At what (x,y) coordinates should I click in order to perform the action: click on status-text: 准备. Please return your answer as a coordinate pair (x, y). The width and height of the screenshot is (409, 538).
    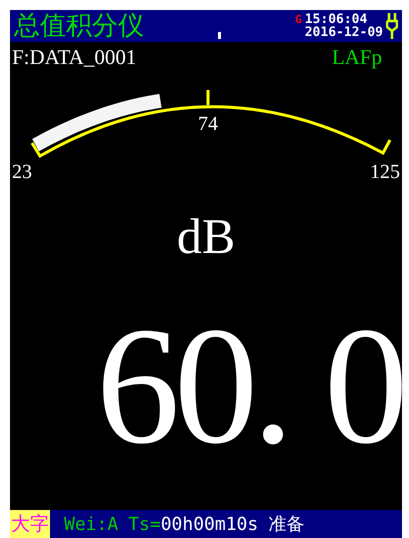
    Looking at the image, I should click on (286, 524).